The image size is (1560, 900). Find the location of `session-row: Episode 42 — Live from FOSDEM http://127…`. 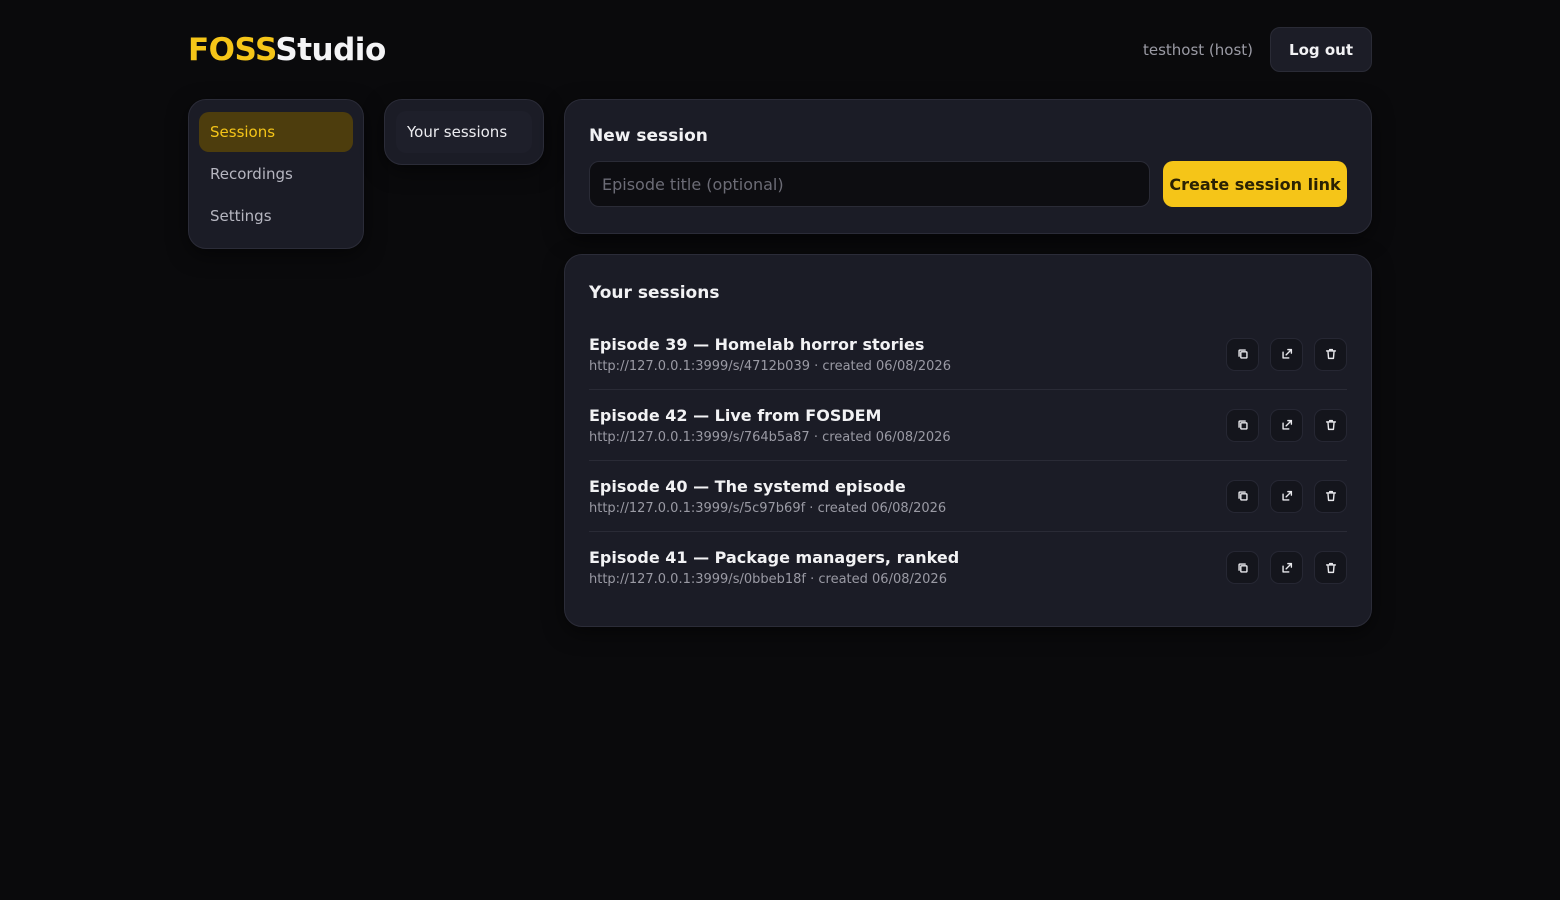

session-row: Episode 42 — Live from FOSDEM http://127… is located at coordinates (968, 425).